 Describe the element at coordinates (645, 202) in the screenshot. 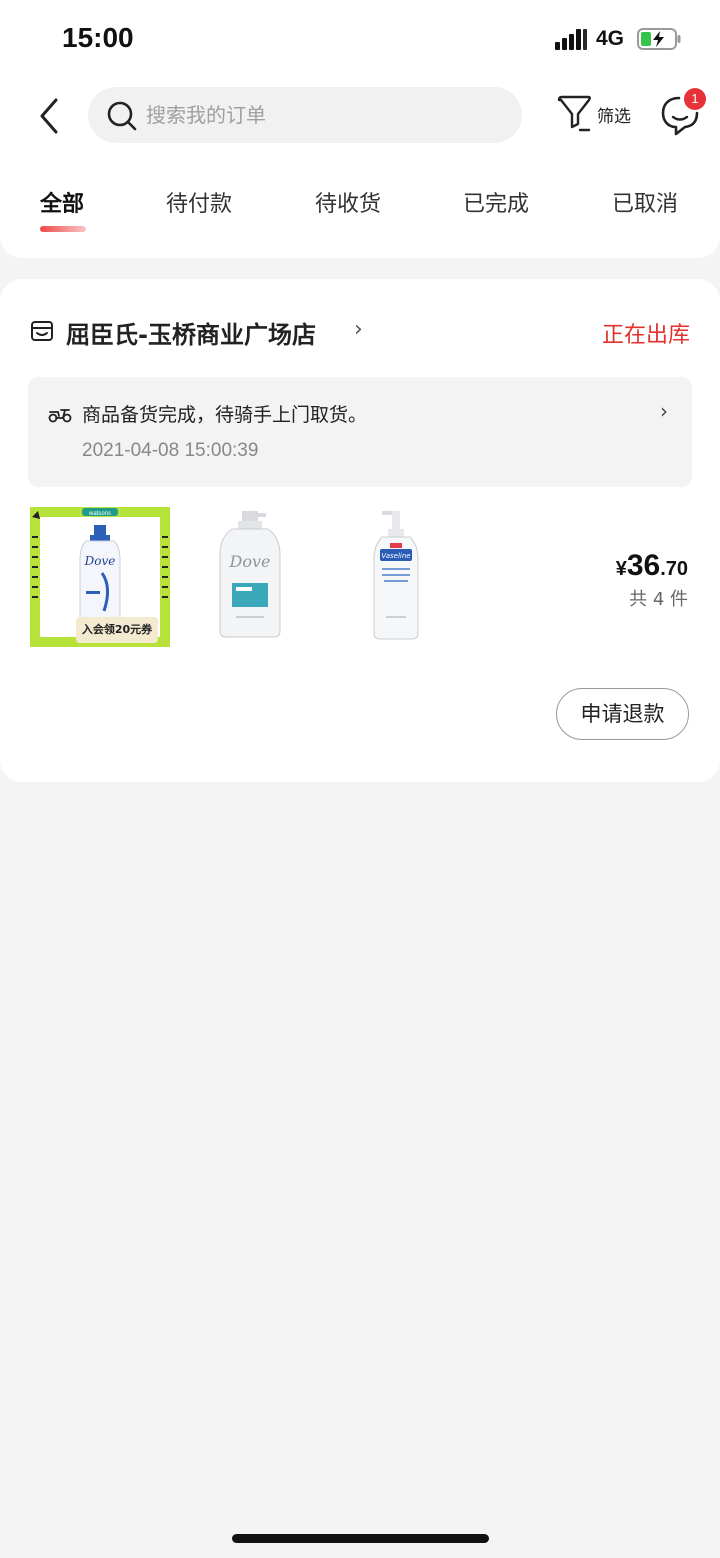

I see `tab-cancelled: 已取消` at that location.